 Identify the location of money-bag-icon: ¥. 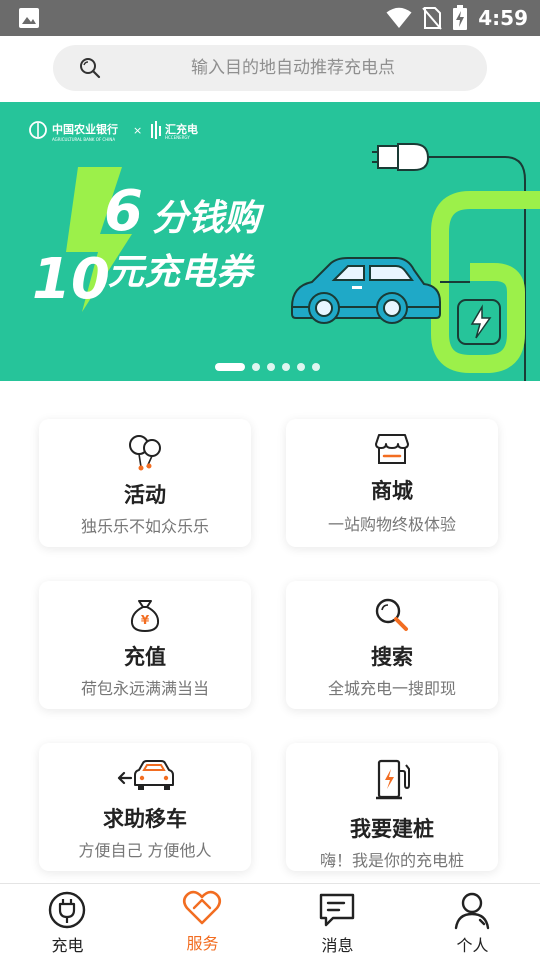
(145, 616).